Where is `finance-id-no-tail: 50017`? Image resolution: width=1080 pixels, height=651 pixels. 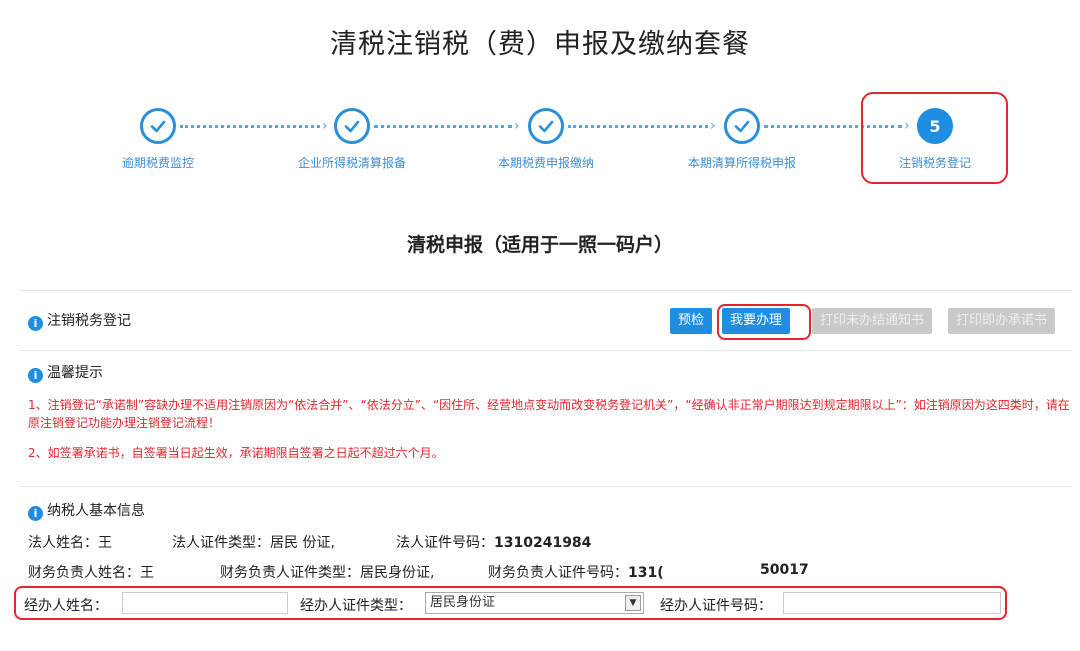 finance-id-no-tail: 50017 is located at coordinates (784, 570).